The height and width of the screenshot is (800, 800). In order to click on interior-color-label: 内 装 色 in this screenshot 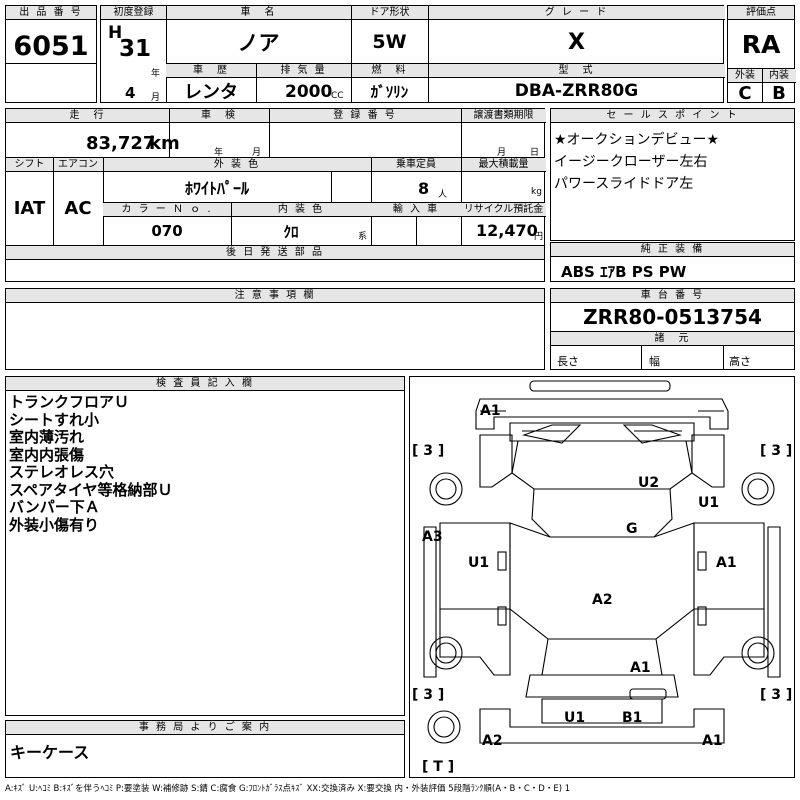, I will do `click(301, 210)`.